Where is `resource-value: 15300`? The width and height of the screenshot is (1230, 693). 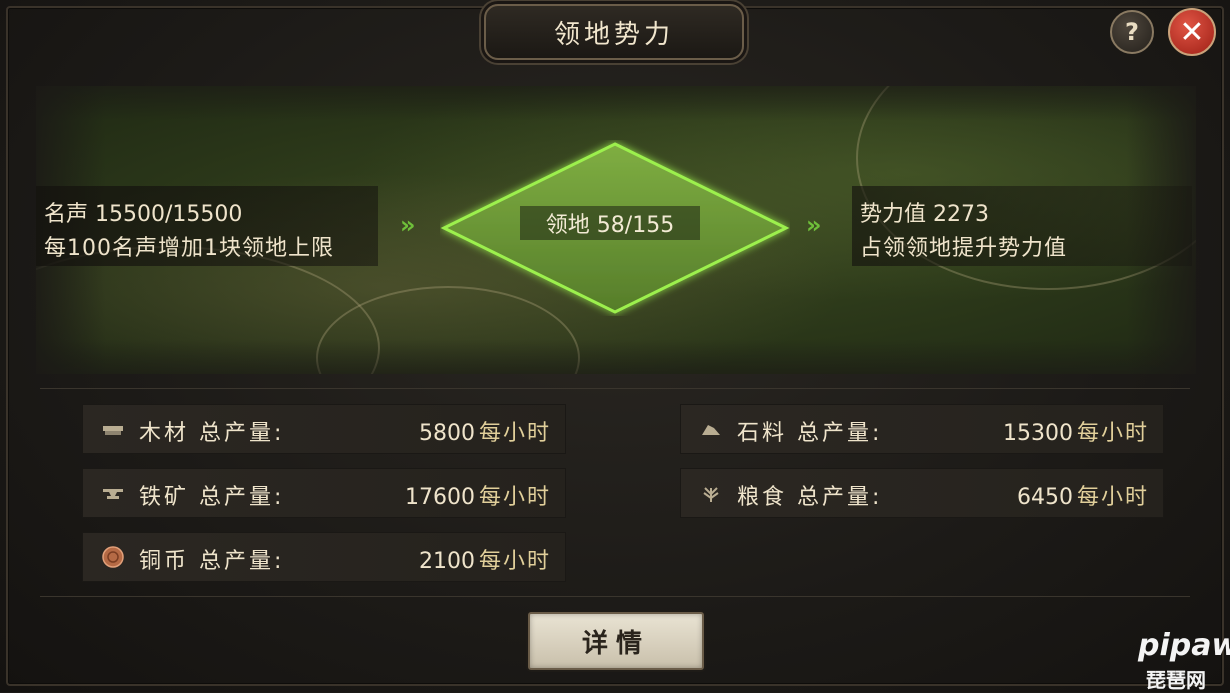
resource-value: 15300 is located at coordinates (1037, 433).